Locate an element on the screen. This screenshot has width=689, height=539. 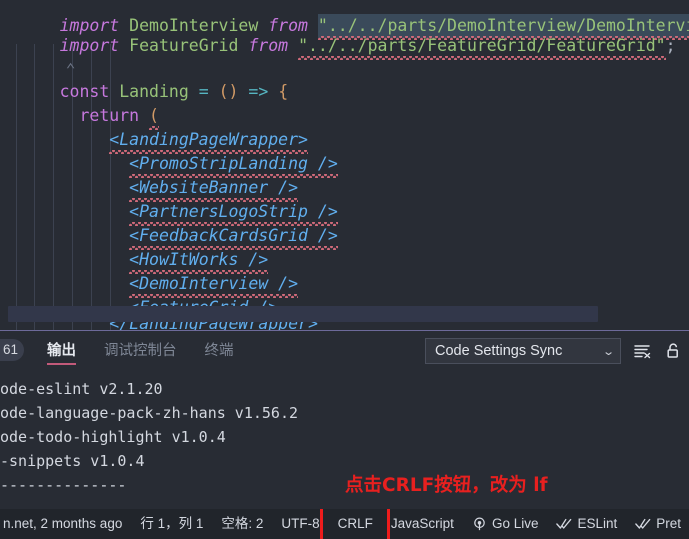
token-arrow: => is located at coordinates (258, 91).